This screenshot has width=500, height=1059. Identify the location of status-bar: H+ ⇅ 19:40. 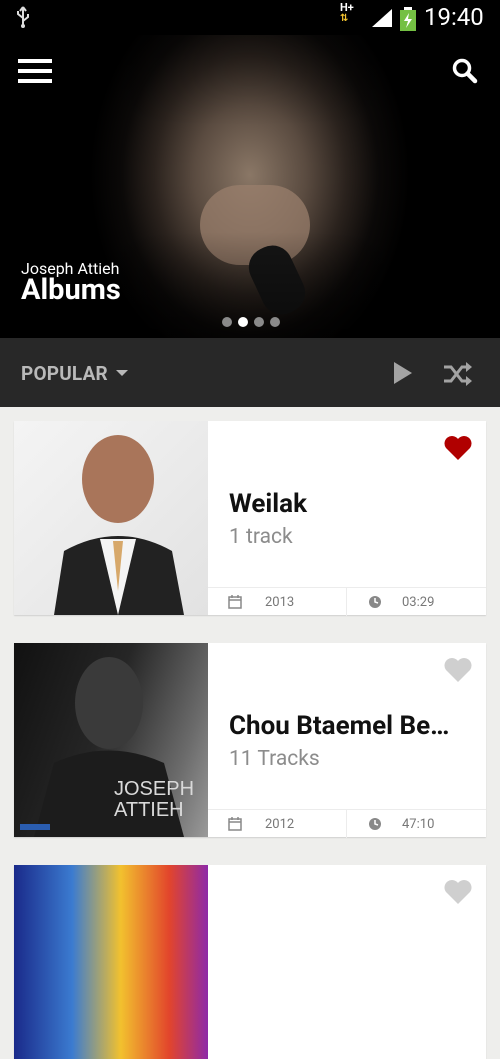
(250, 17).